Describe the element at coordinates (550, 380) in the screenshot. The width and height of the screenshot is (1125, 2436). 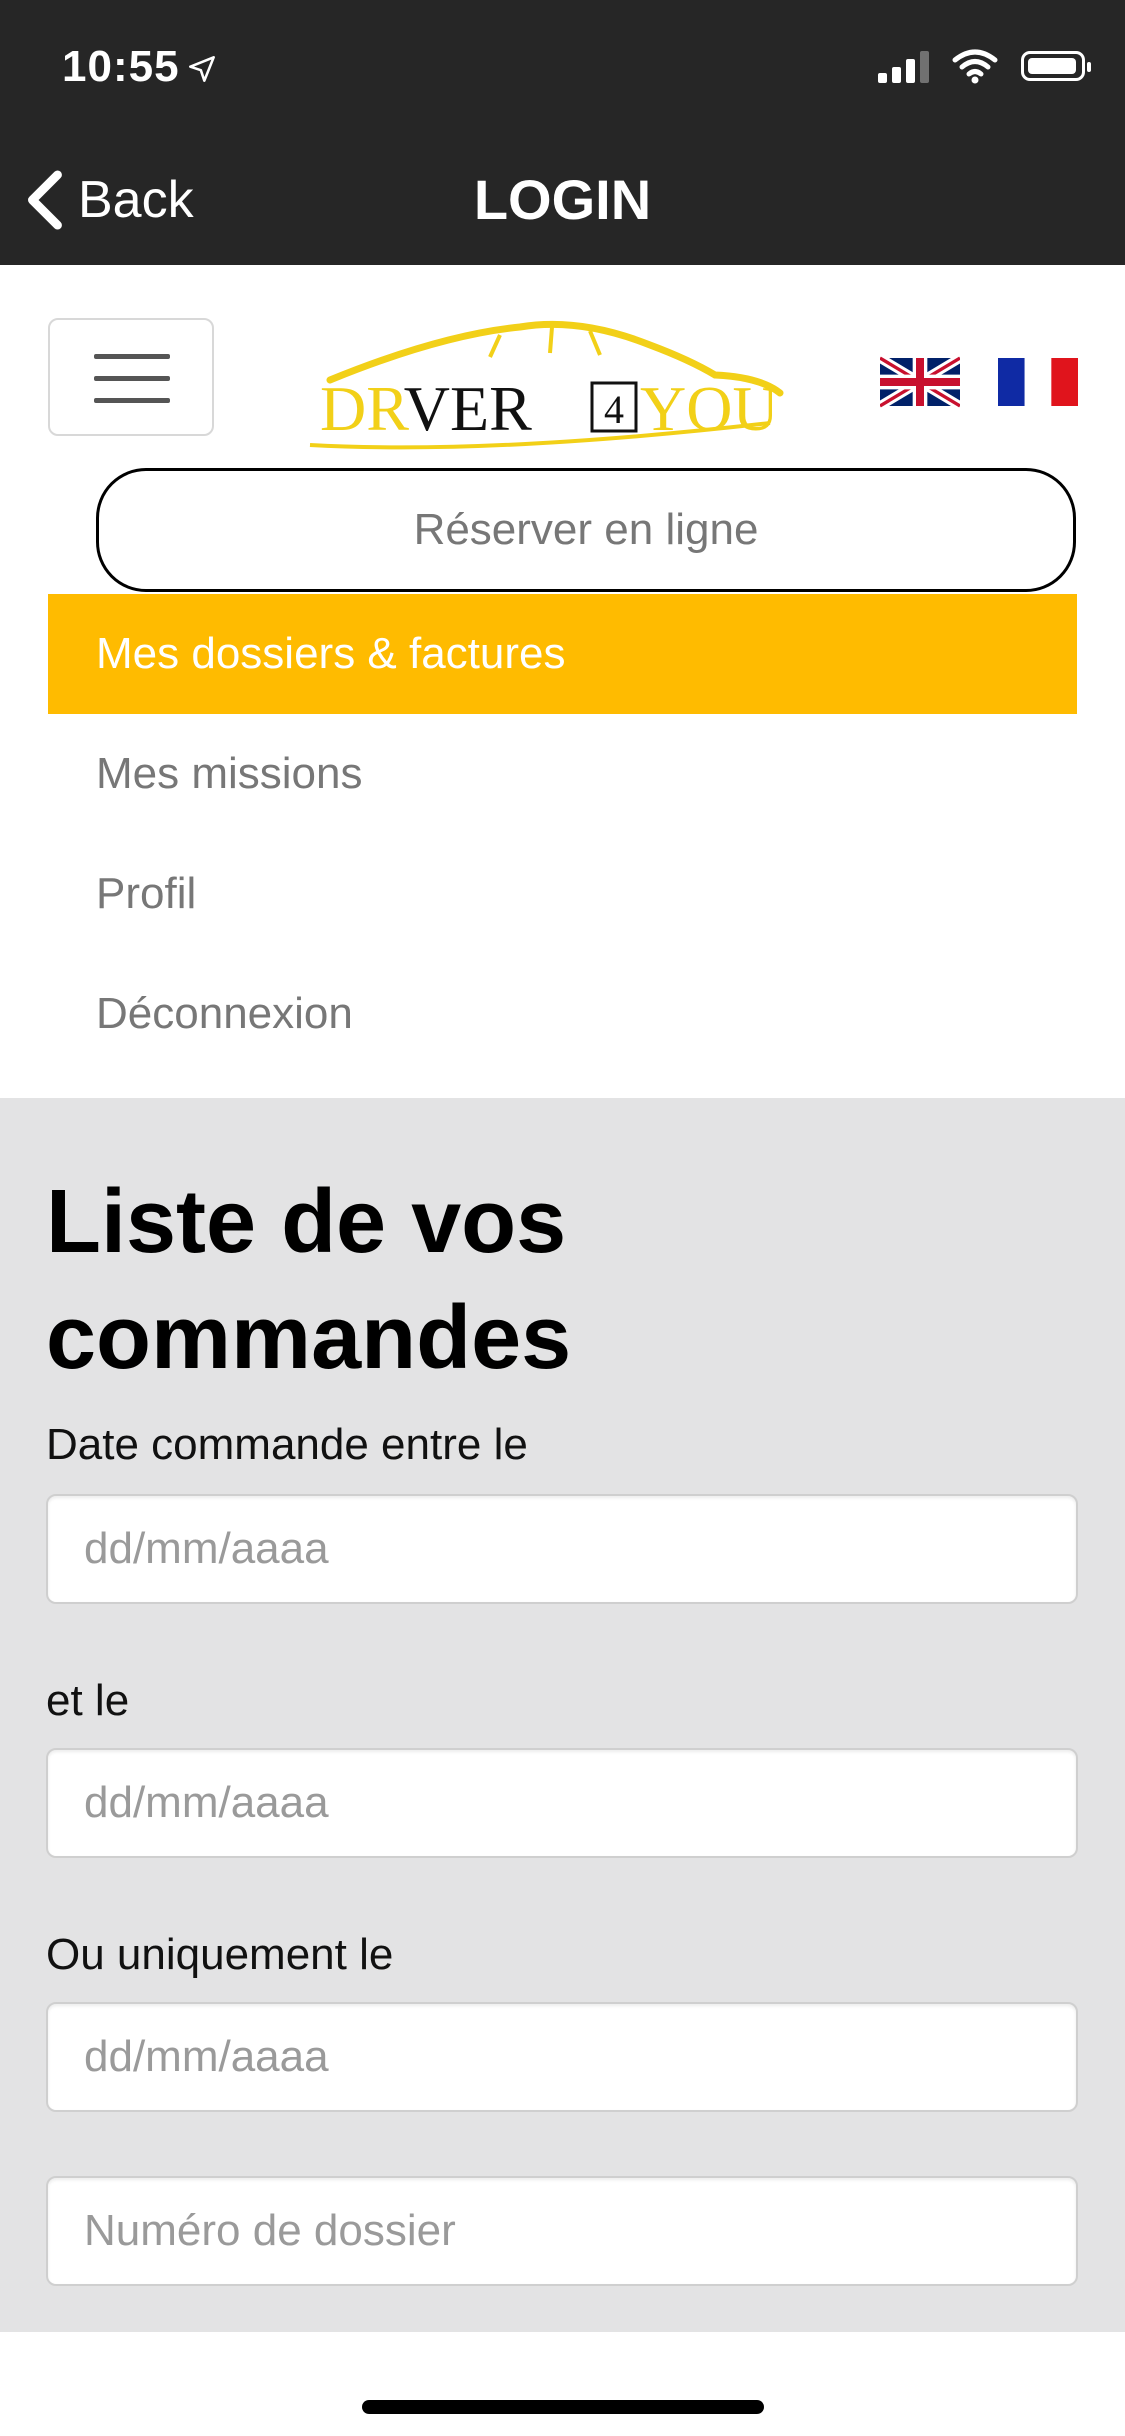
I see `driver4you-logo: DRVER 4 YOU` at that location.